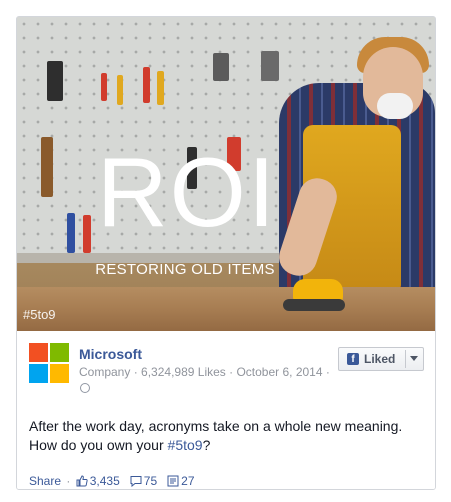  Describe the element at coordinates (45, 481) in the screenshot. I see `share-link: Share` at that location.